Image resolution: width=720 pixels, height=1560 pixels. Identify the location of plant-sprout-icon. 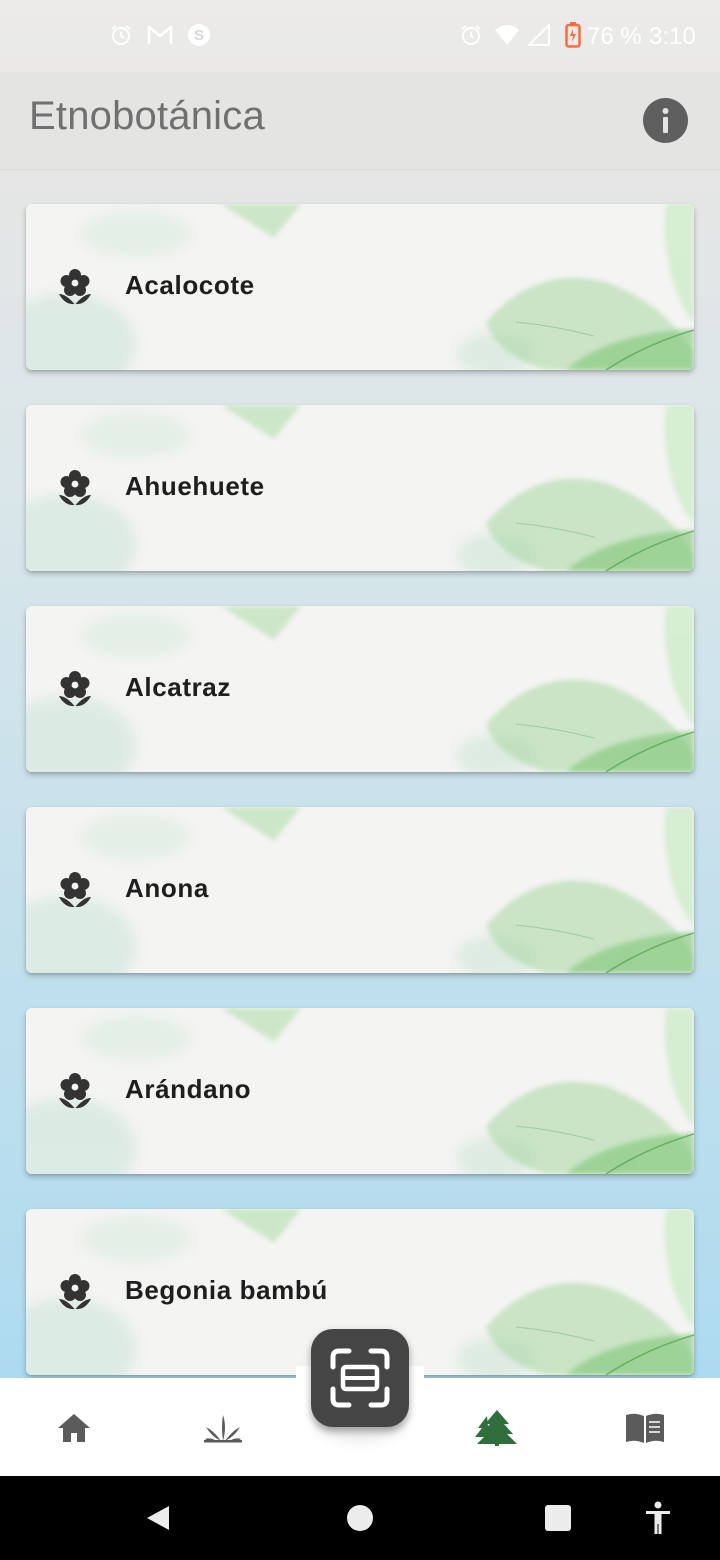
(223, 1429).